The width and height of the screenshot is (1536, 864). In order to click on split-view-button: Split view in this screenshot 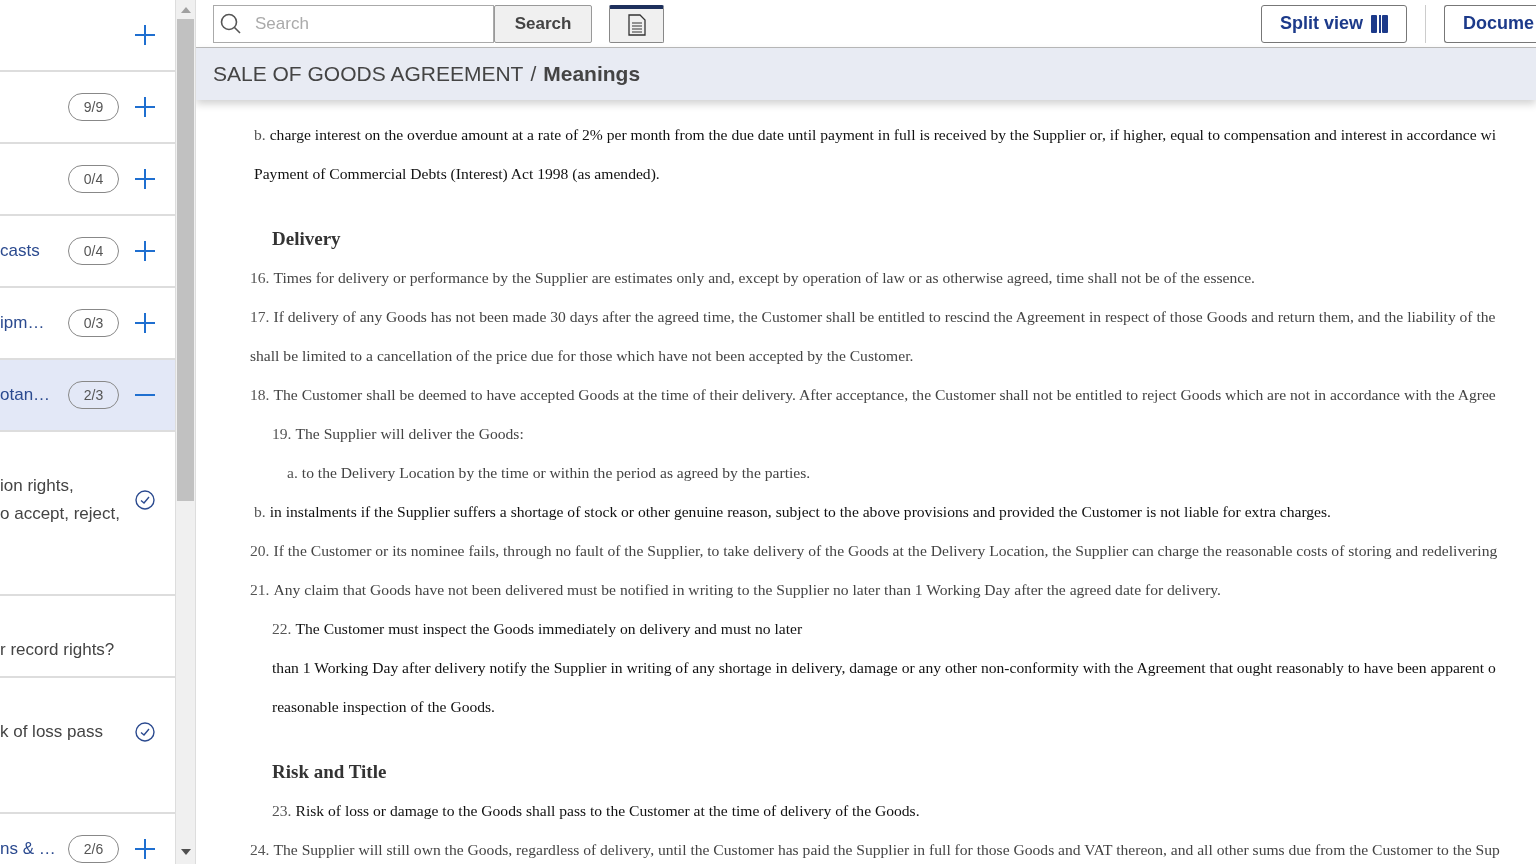, I will do `click(1333, 23)`.